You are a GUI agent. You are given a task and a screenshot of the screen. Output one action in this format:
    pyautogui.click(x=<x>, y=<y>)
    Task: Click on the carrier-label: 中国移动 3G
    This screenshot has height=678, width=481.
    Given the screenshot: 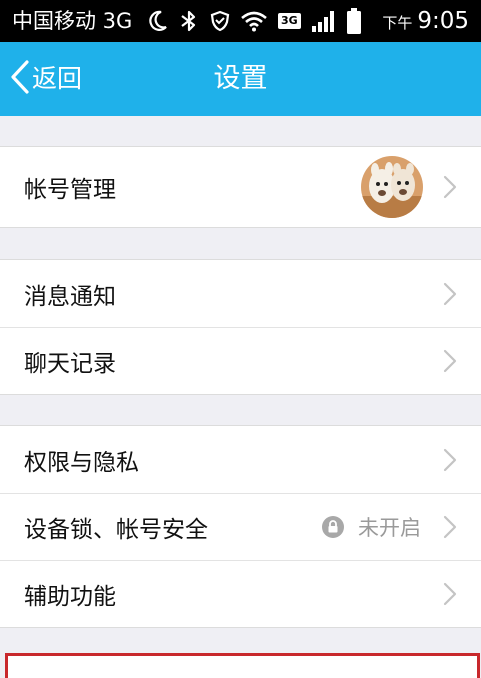 What is the action you would take?
    pyautogui.click(x=72, y=21)
    